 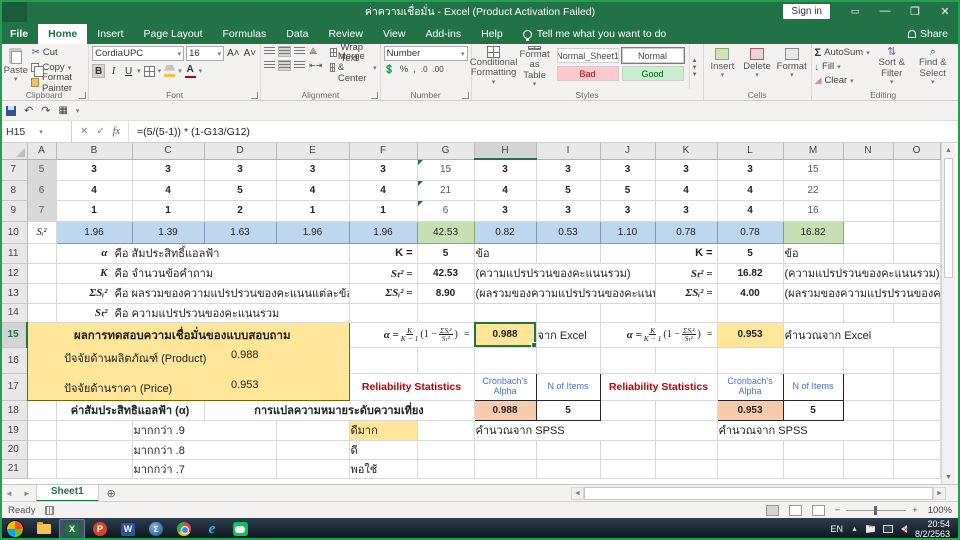 What do you see at coordinates (94, 211) in the screenshot?
I see `cell-B9: 1` at bounding box center [94, 211].